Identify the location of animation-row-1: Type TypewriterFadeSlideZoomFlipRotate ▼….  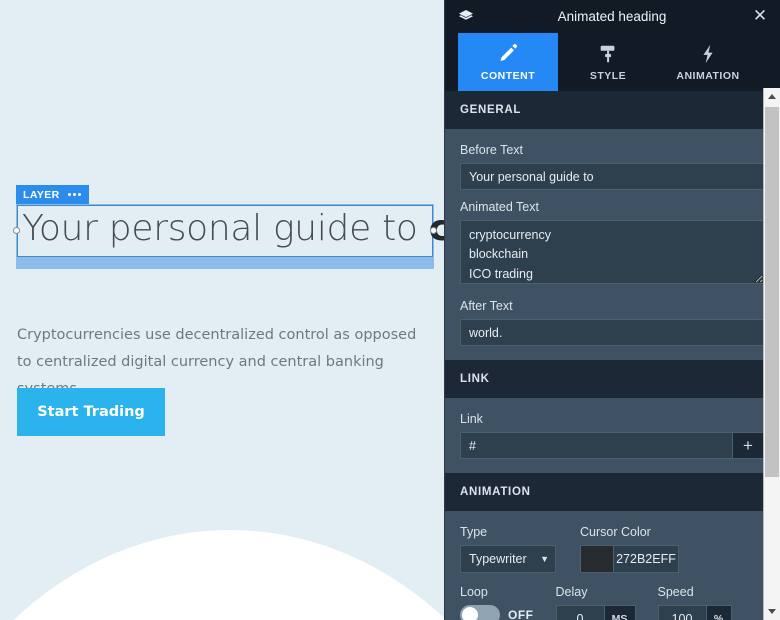
(612, 549).